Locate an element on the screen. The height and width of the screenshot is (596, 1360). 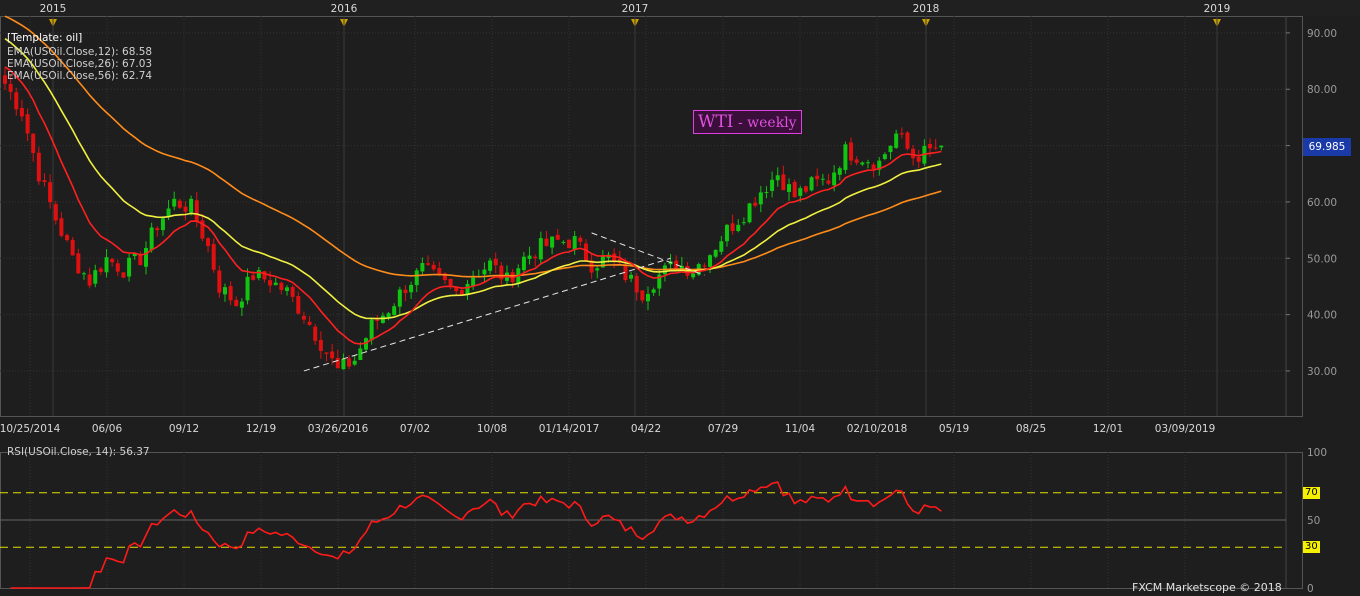
year-strip is located at coordinates (680, 8).